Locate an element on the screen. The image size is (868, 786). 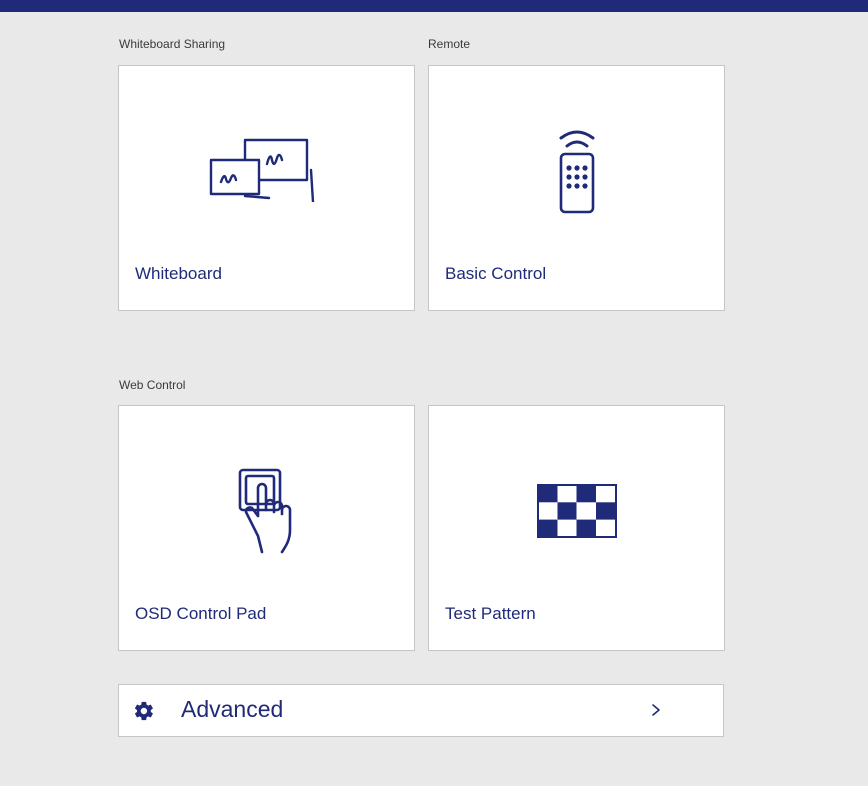
chevron-right-icon is located at coordinates (656, 710).